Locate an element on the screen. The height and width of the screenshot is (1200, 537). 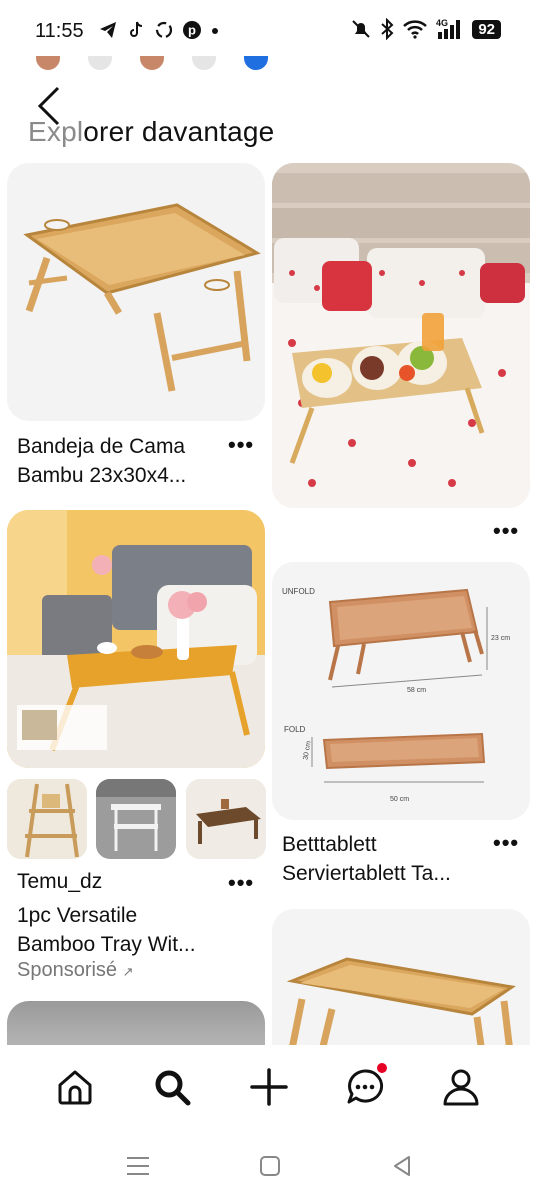
pin-4-image: UNFOLD FOLD 23 cm 58 cm 30 cm 50 cm is located at coordinates (401, 691).